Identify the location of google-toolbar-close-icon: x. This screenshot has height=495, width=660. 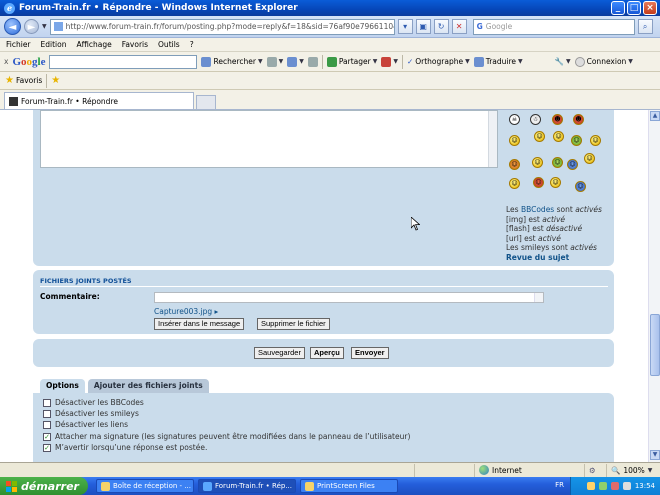
(6, 61).